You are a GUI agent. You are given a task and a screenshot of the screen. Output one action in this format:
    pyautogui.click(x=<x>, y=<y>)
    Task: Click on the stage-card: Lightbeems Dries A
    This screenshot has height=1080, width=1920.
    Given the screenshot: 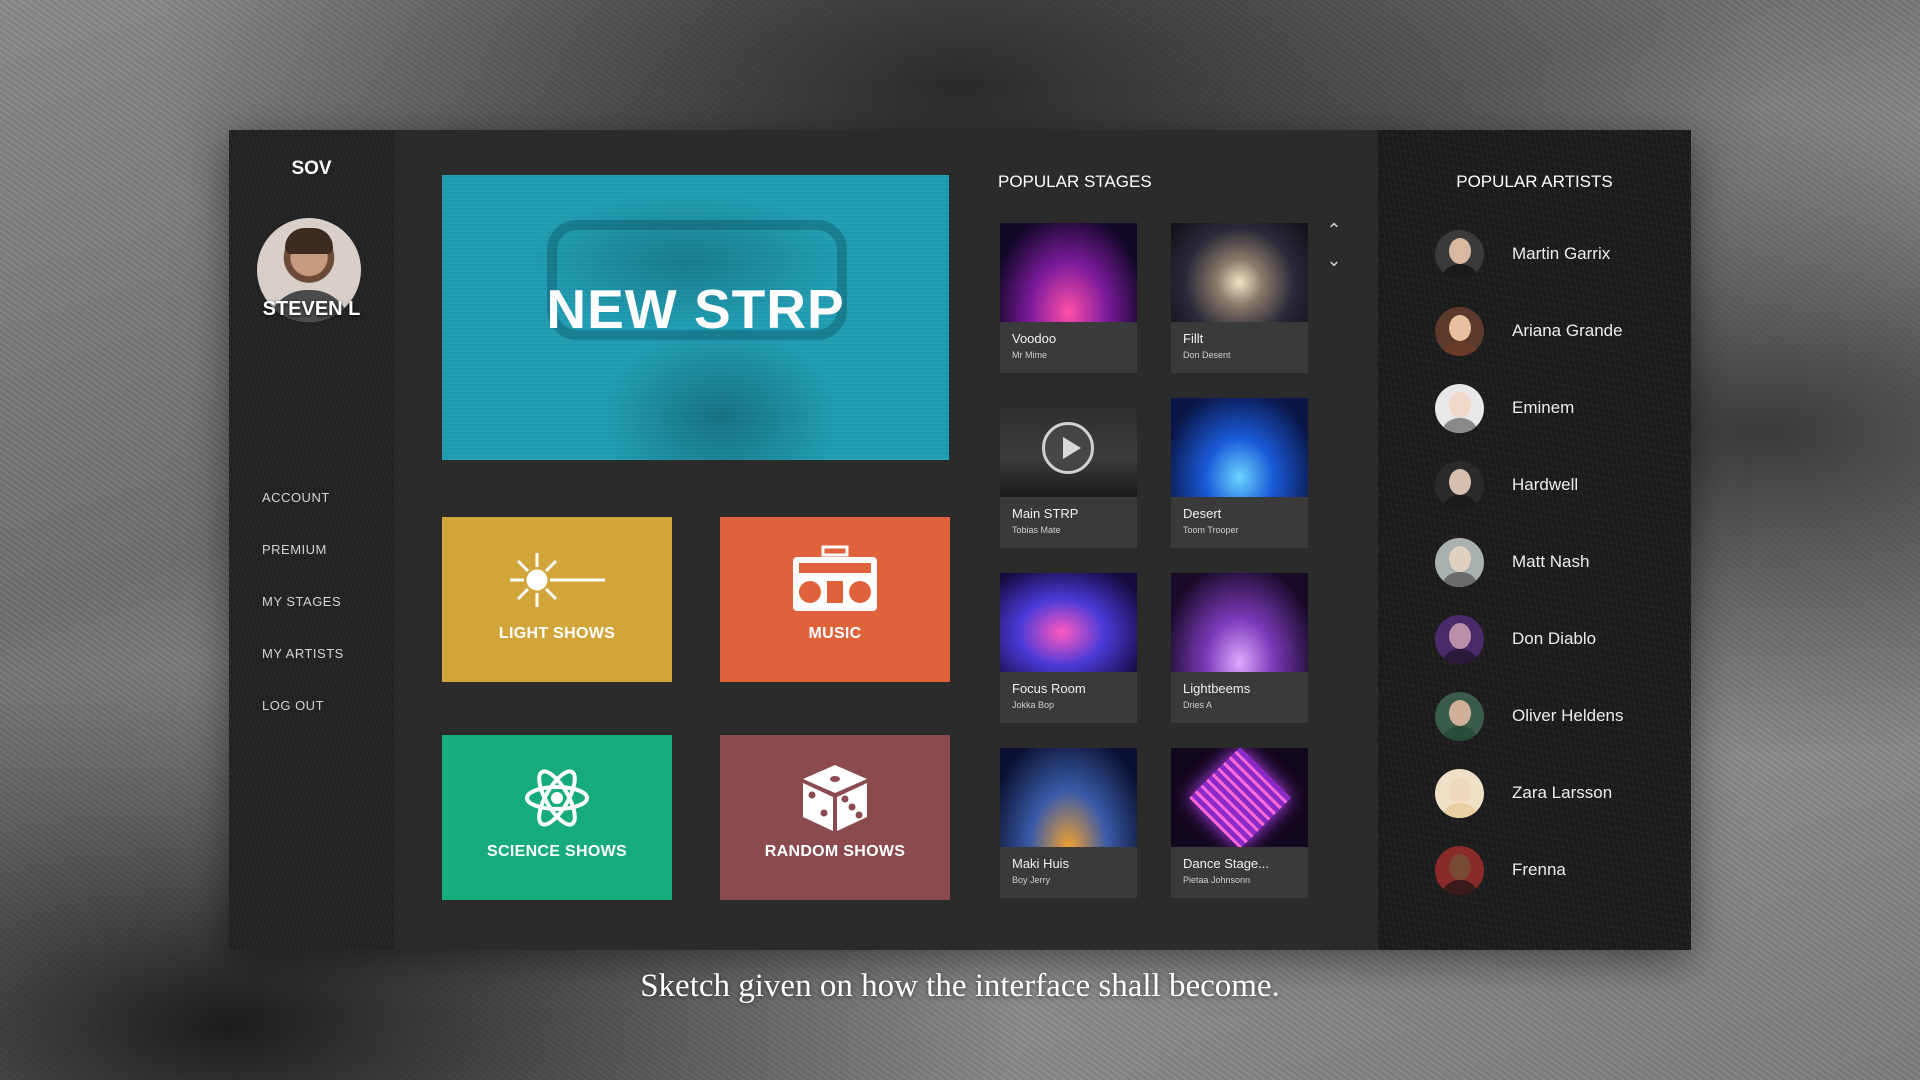 What is the action you would take?
    pyautogui.click(x=1239, y=648)
    